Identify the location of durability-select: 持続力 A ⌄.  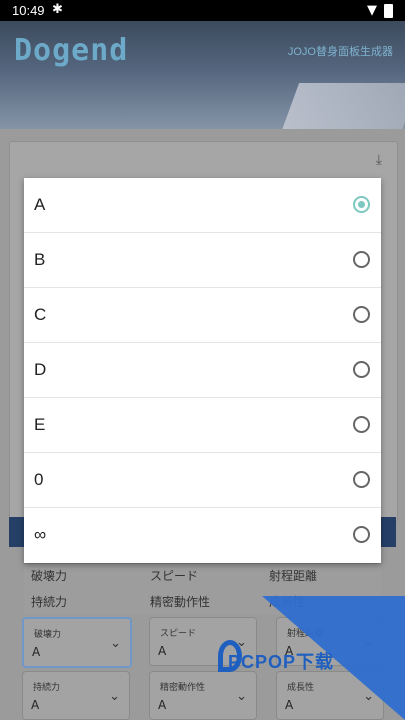
(76, 695).